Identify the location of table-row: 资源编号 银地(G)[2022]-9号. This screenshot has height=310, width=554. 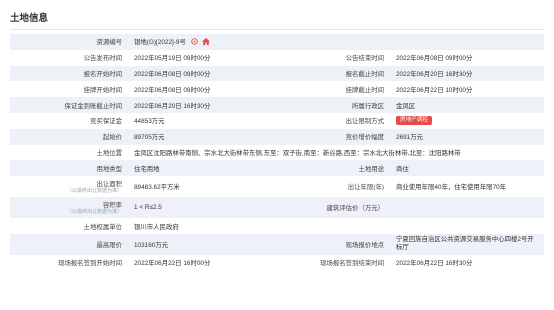
(277, 42).